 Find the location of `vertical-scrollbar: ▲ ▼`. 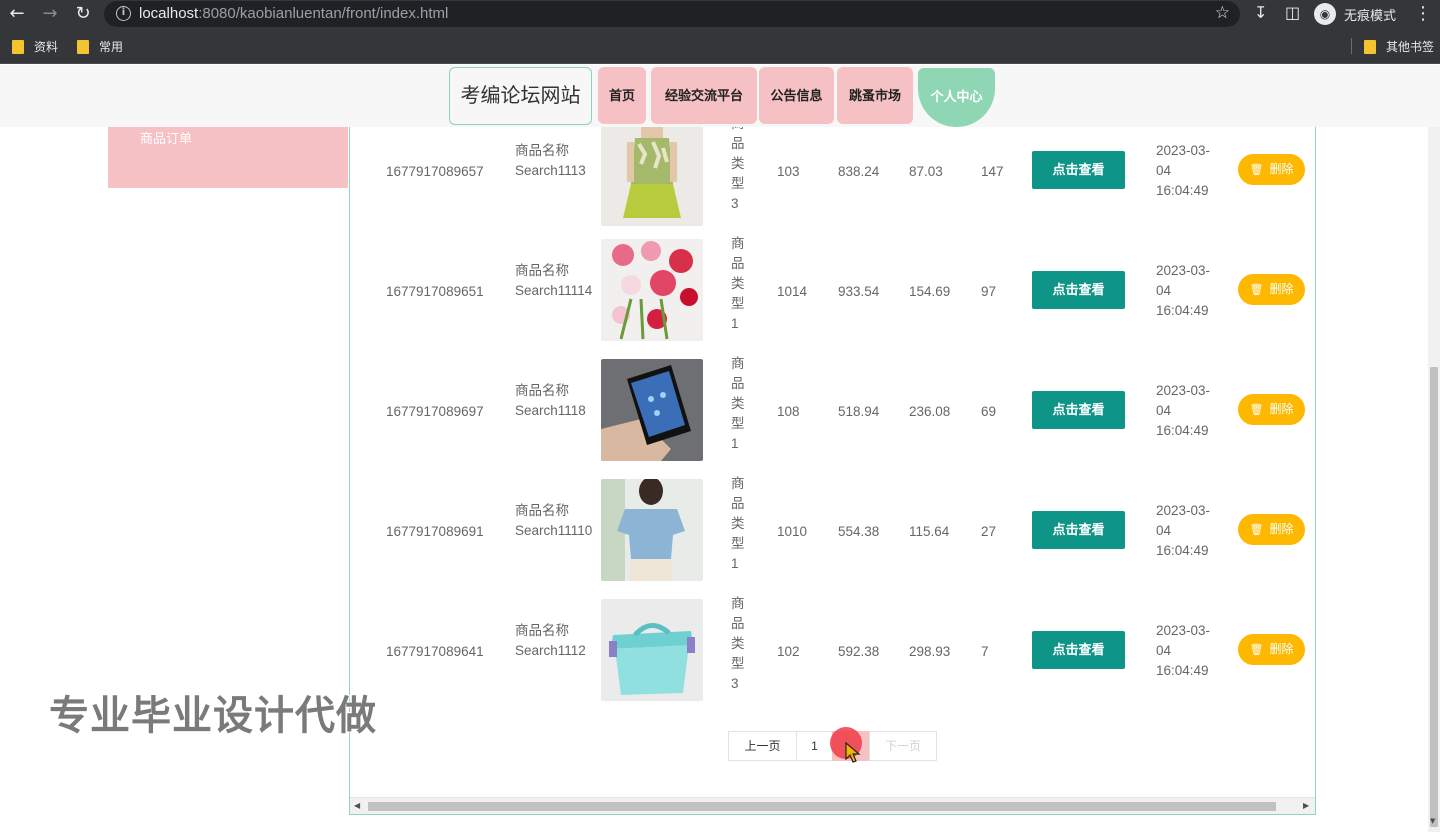

vertical-scrollbar: ▲ ▼ is located at coordinates (1434, 448).